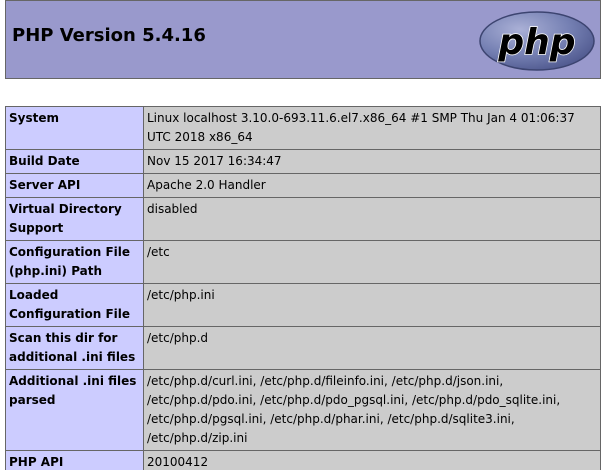 This screenshot has height=470, width=609. What do you see at coordinates (109, 35) in the screenshot?
I see `page-title: PHP Version 5.4.16` at bounding box center [109, 35].